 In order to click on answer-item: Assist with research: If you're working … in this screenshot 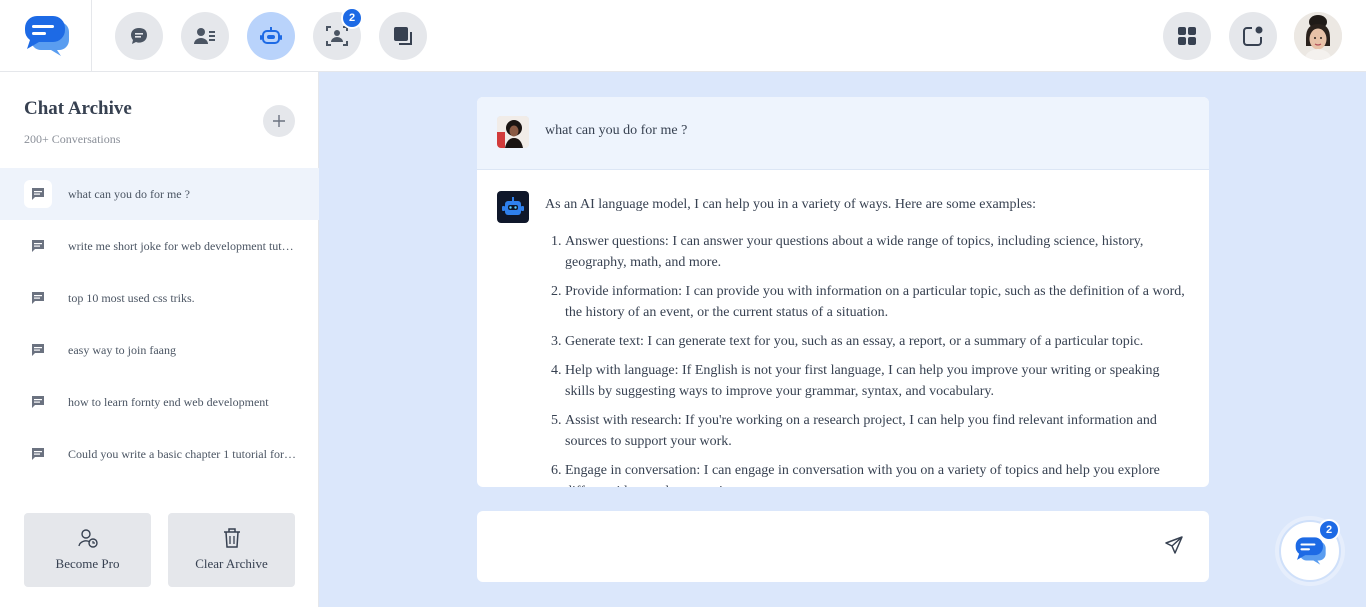, I will do `click(877, 431)`.